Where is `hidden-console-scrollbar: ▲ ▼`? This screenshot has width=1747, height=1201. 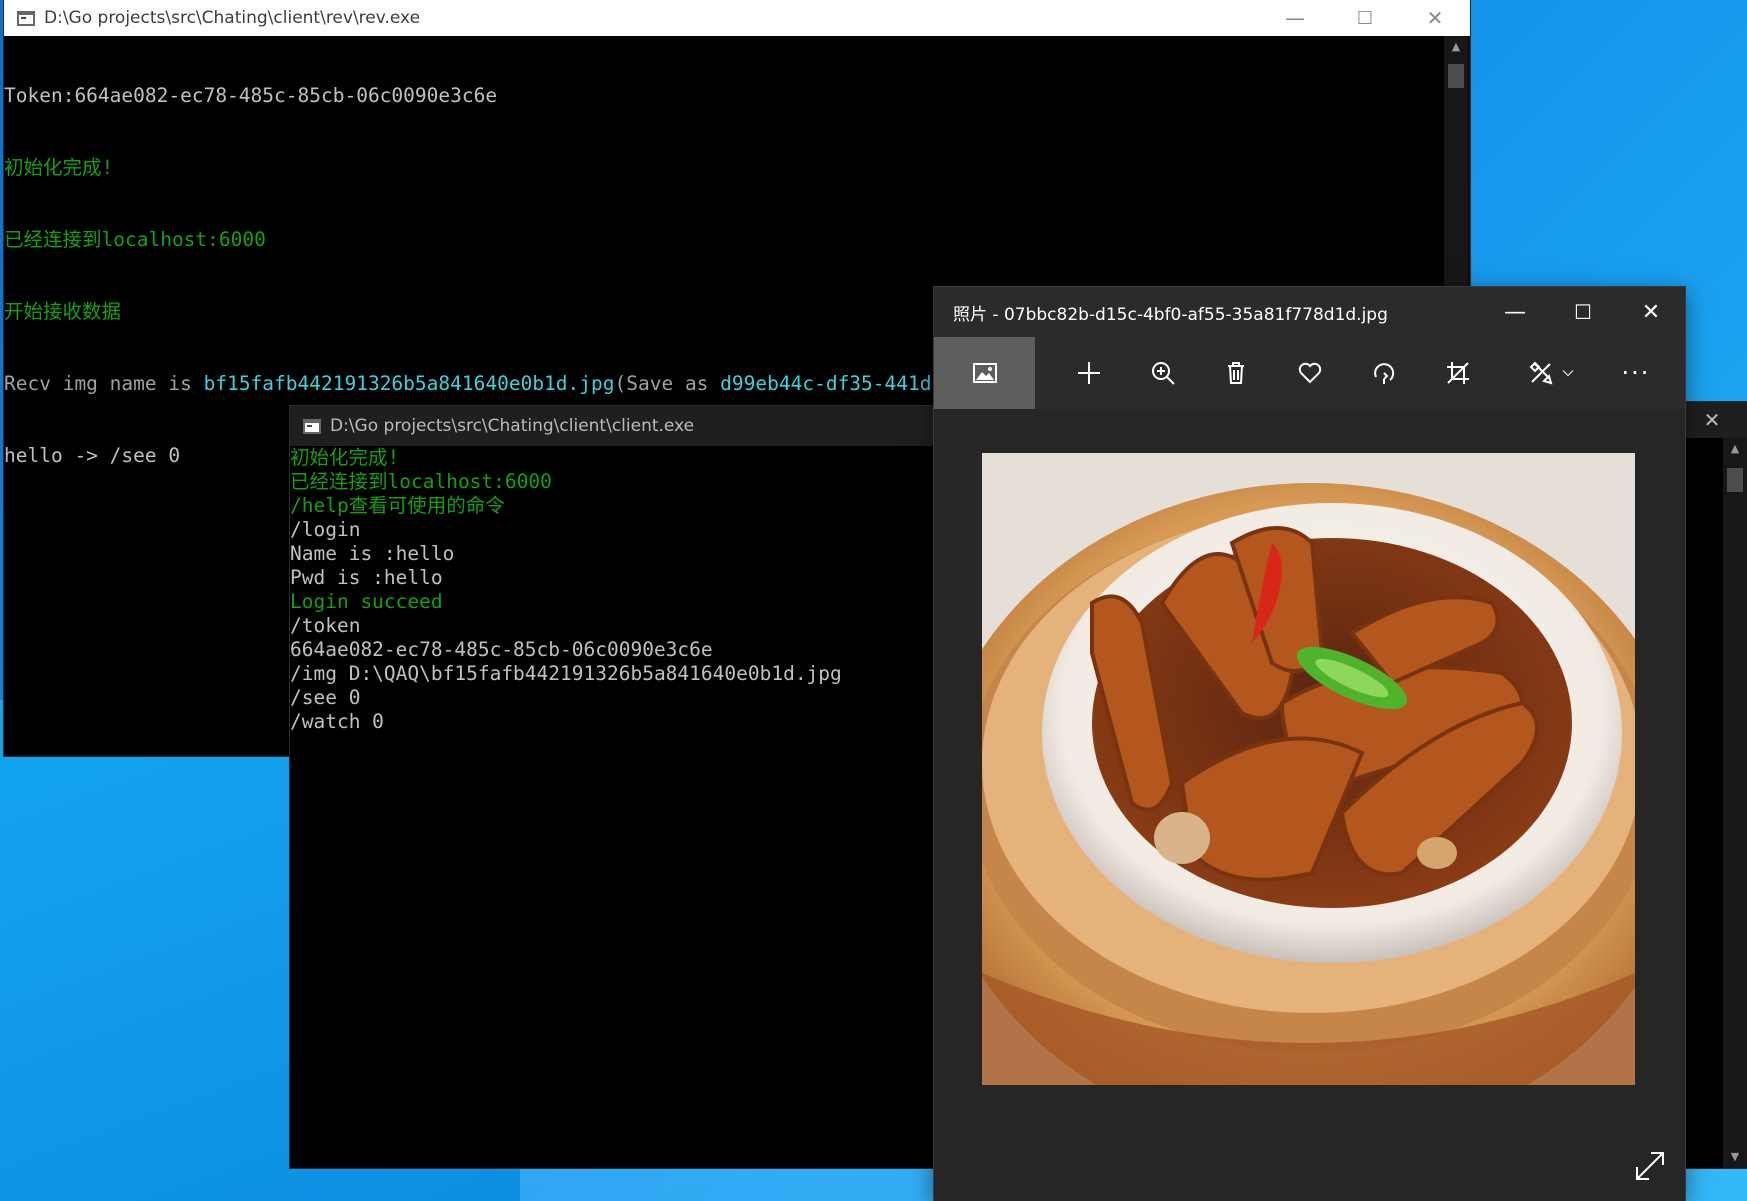
hidden-console-scrollbar: ▲ ▼ is located at coordinates (1735, 803).